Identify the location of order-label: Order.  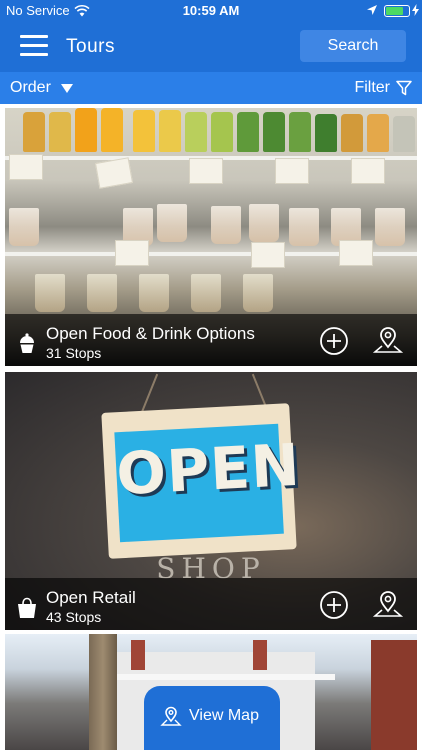
(30, 87).